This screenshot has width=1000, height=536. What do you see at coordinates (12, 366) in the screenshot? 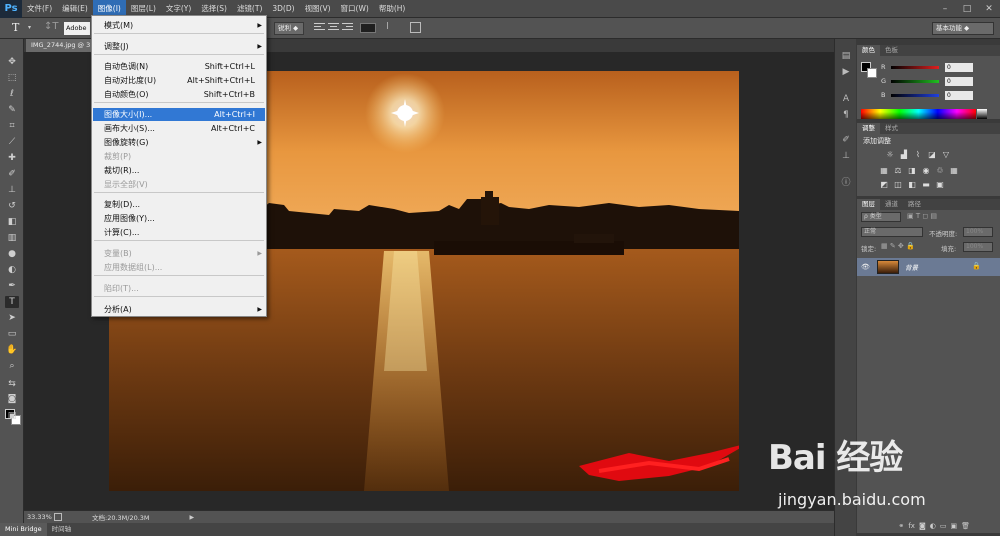
I see `zoom-tool-icon: ⌕` at bounding box center [12, 366].